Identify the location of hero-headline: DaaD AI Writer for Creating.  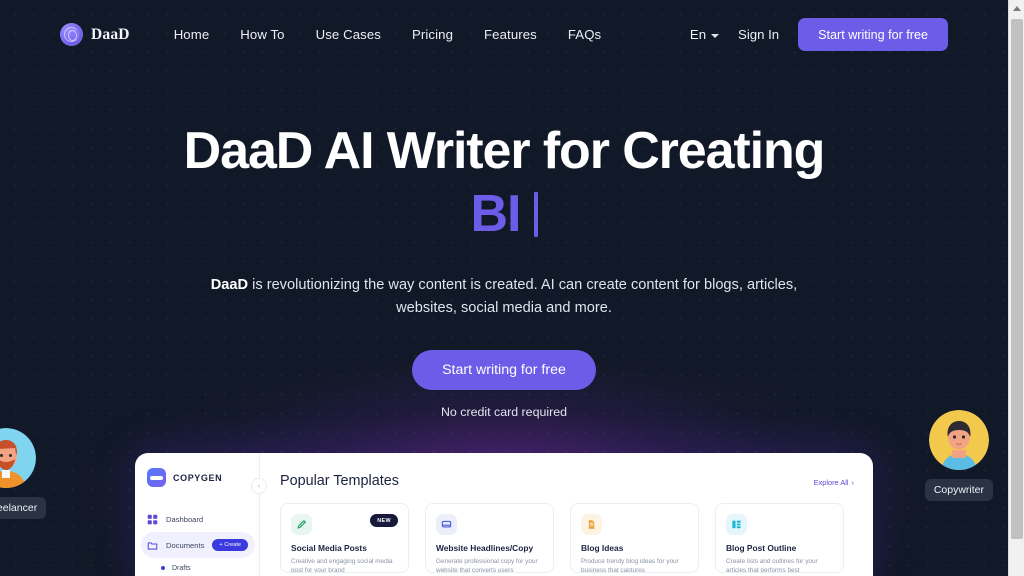
(504, 151).